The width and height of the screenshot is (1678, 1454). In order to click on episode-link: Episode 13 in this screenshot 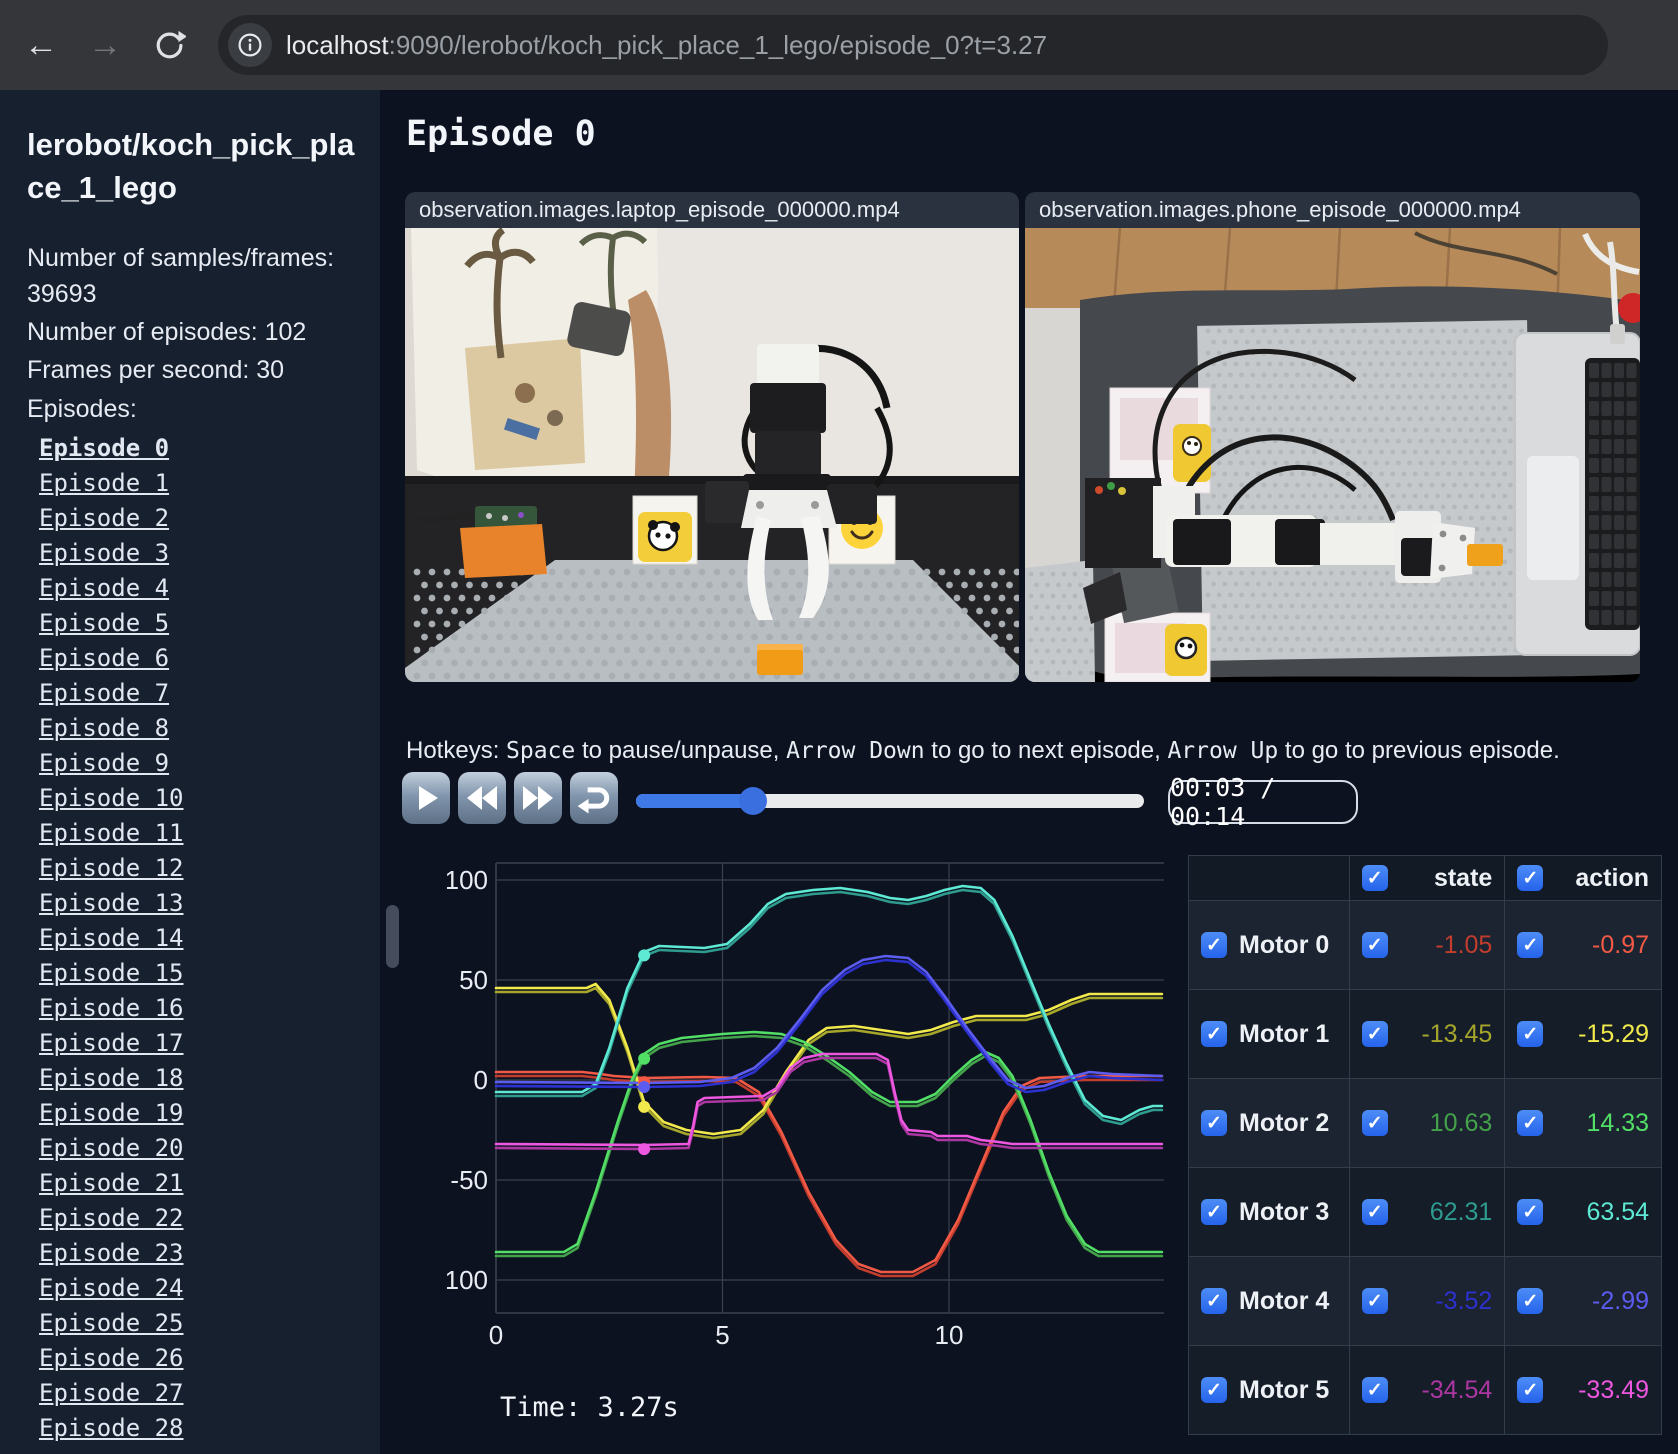, I will do `click(111, 903)`.